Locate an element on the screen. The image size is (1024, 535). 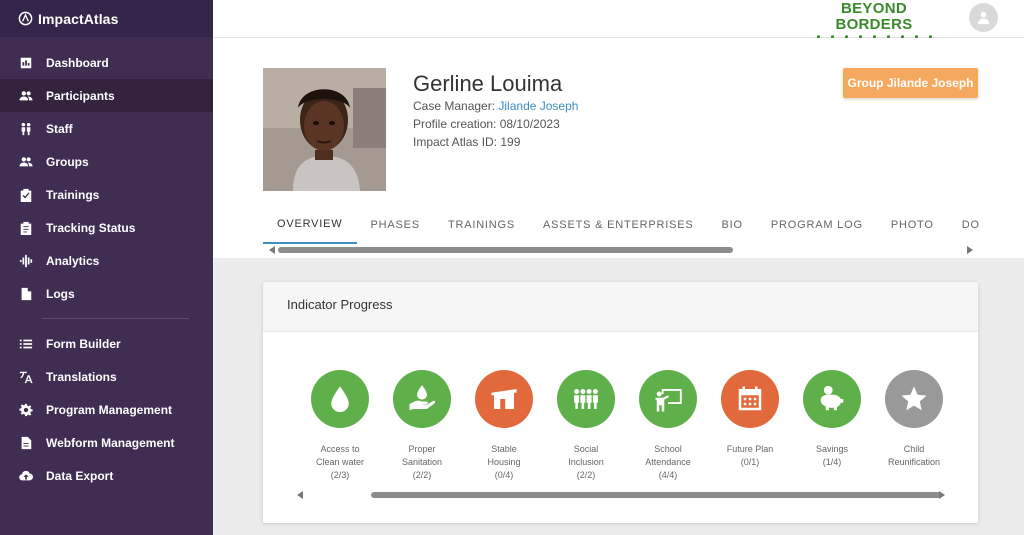
translate-icon is located at coordinates (25, 376).